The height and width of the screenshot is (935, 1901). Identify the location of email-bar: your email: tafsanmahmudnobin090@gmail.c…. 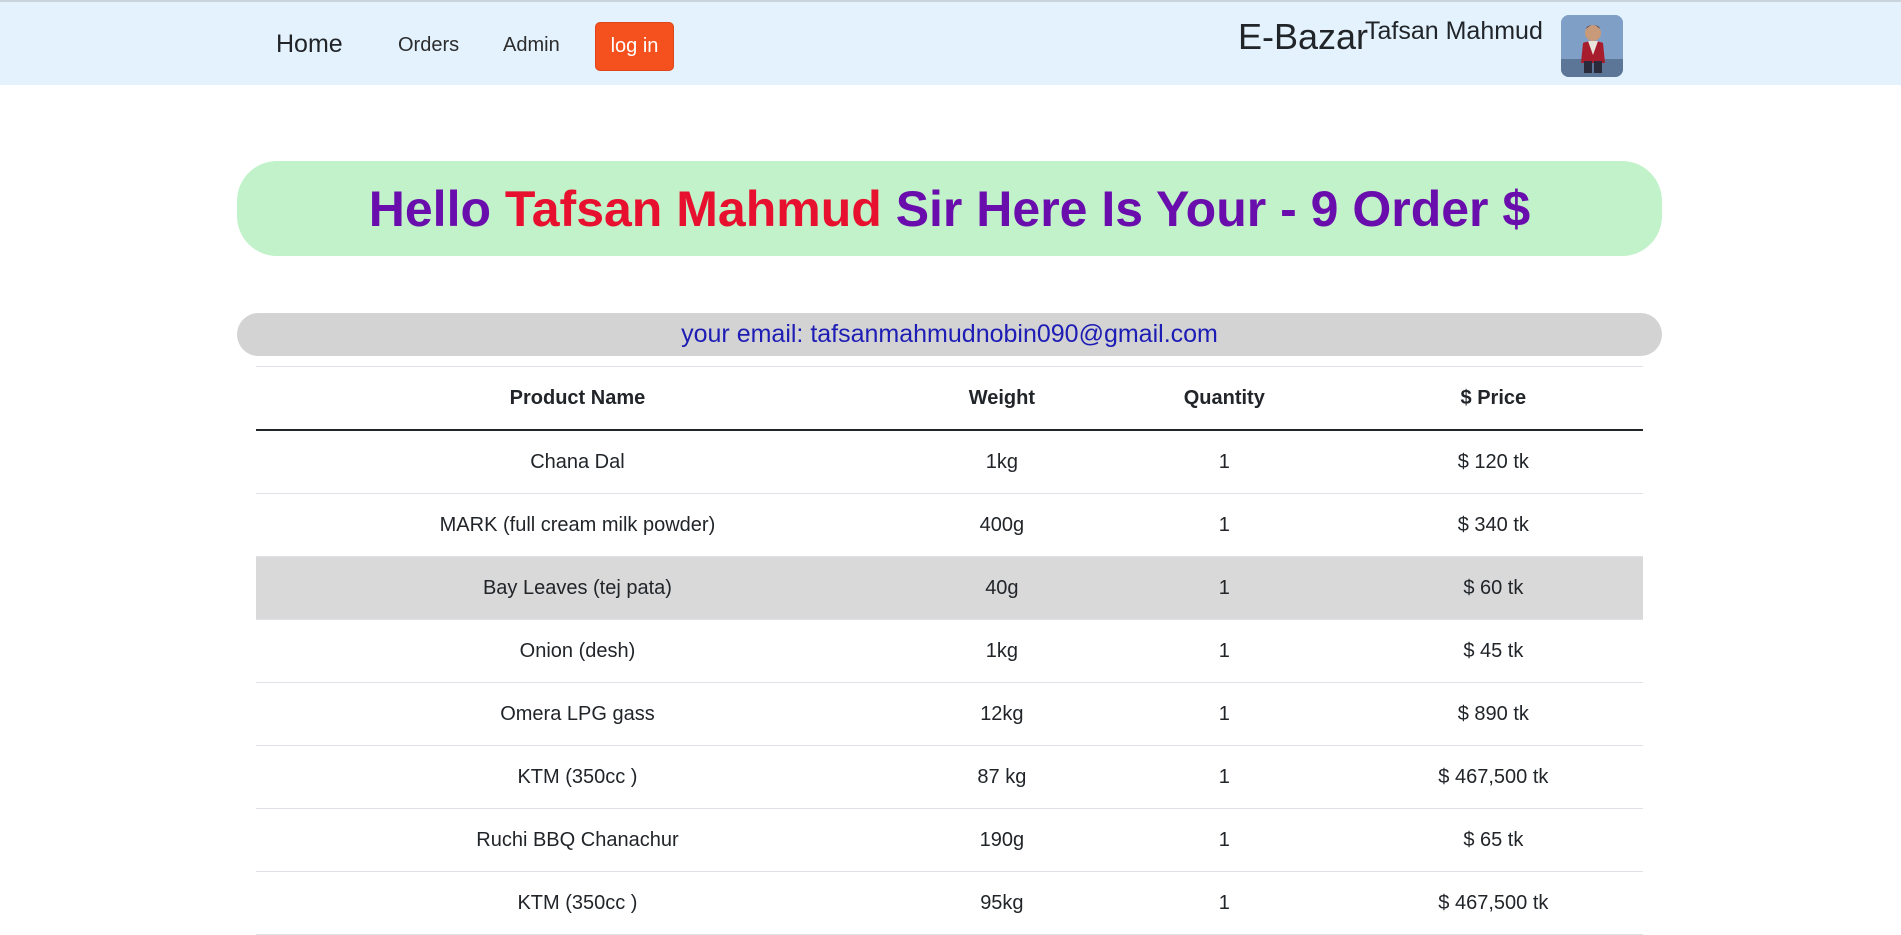
(949, 334).